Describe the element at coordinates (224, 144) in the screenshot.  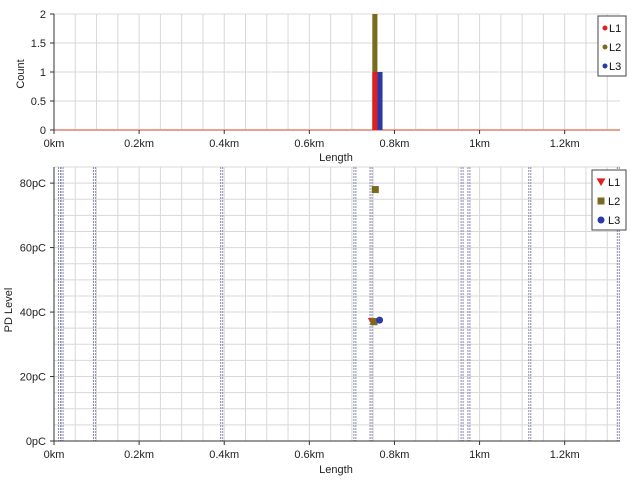
I see `top-x-tick-label: 0.4km` at that location.